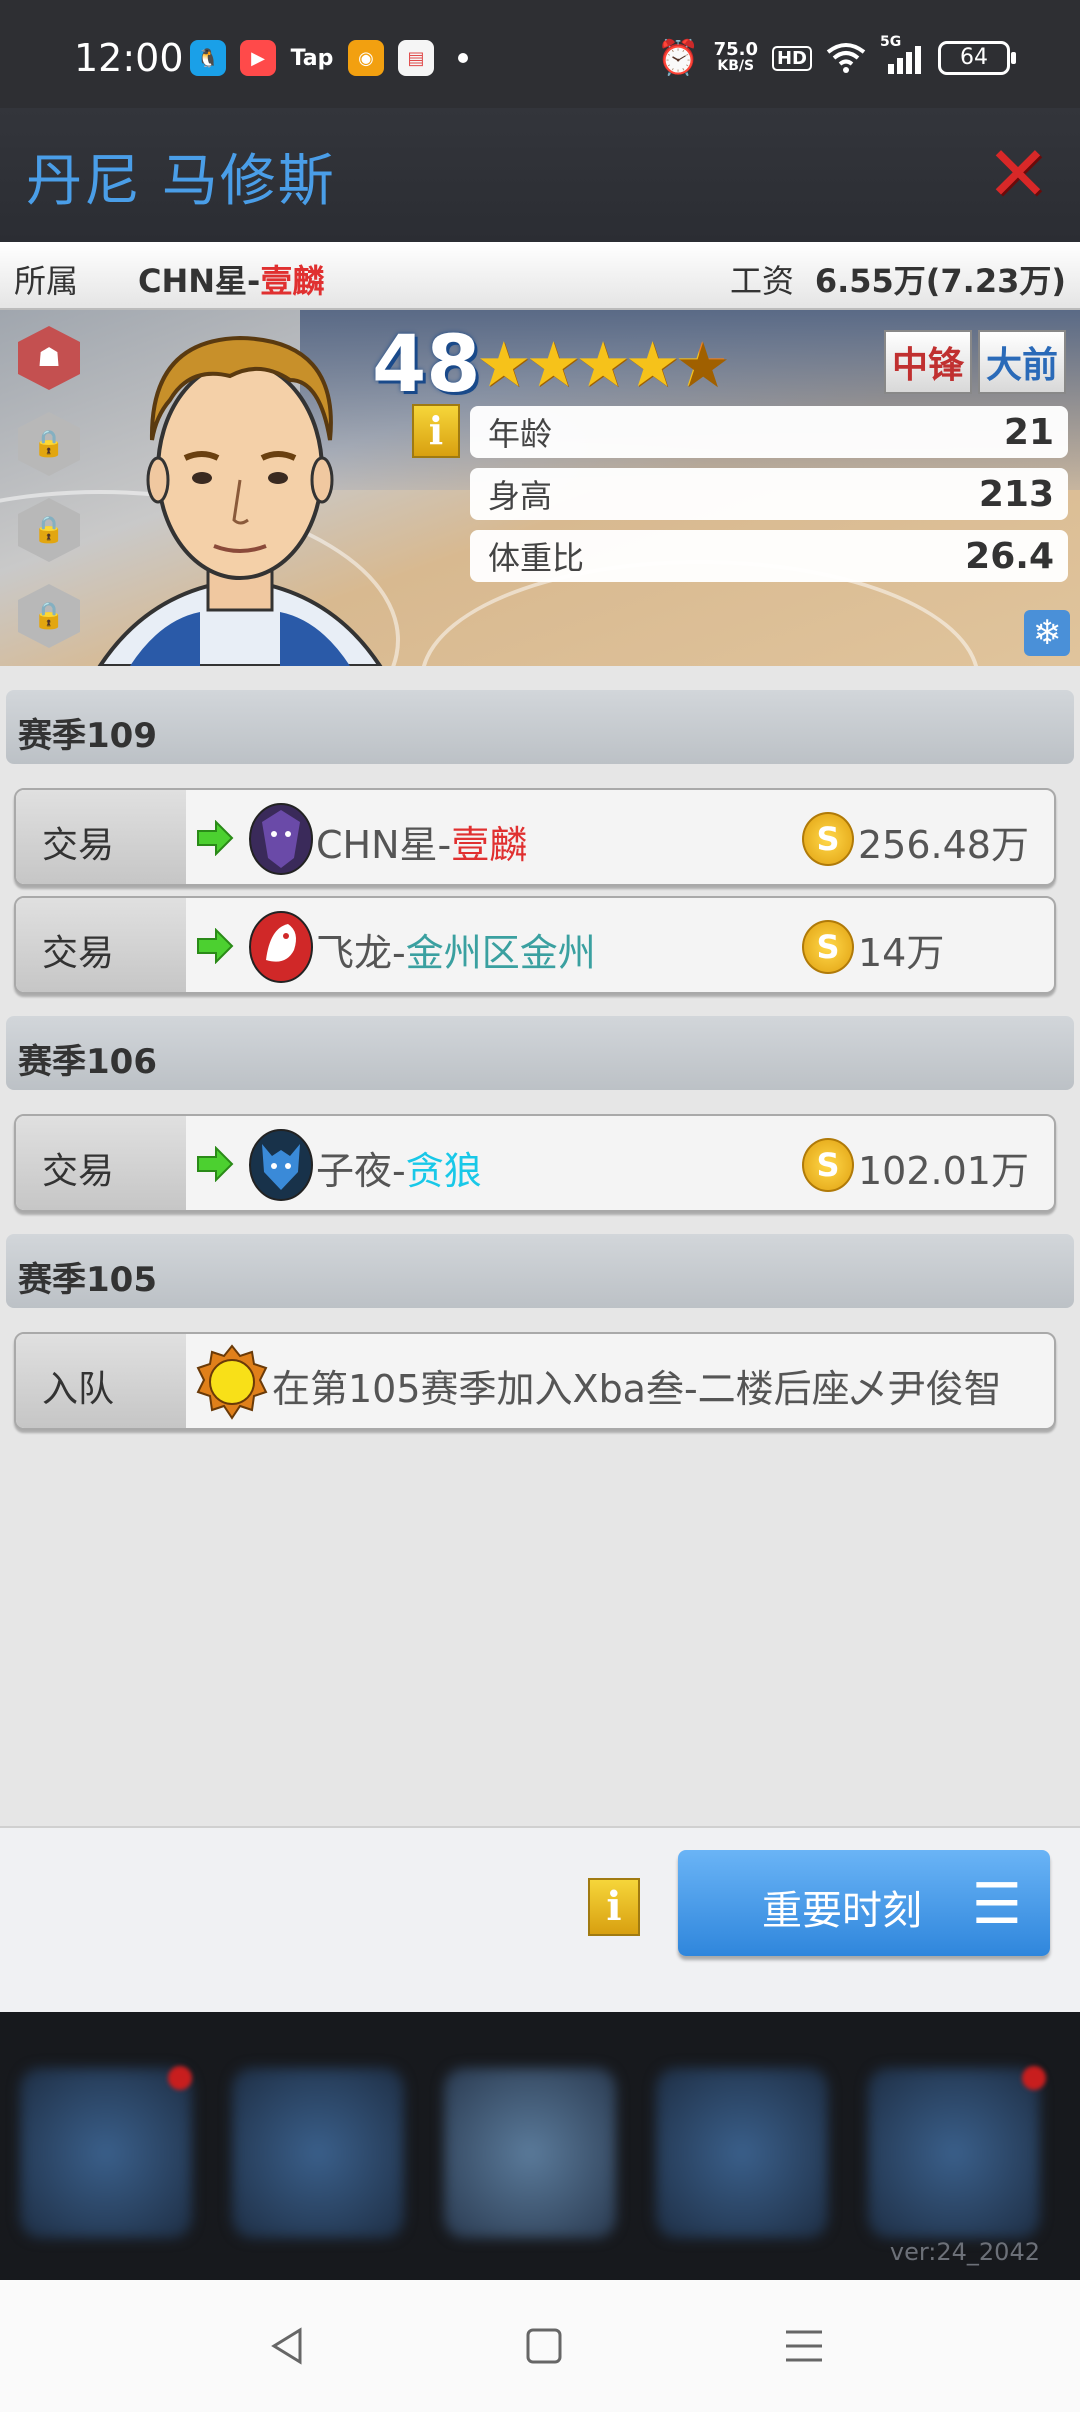  What do you see at coordinates (1018, 174) in the screenshot?
I see `close-button: ✕` at bounding box center [1018, 174].